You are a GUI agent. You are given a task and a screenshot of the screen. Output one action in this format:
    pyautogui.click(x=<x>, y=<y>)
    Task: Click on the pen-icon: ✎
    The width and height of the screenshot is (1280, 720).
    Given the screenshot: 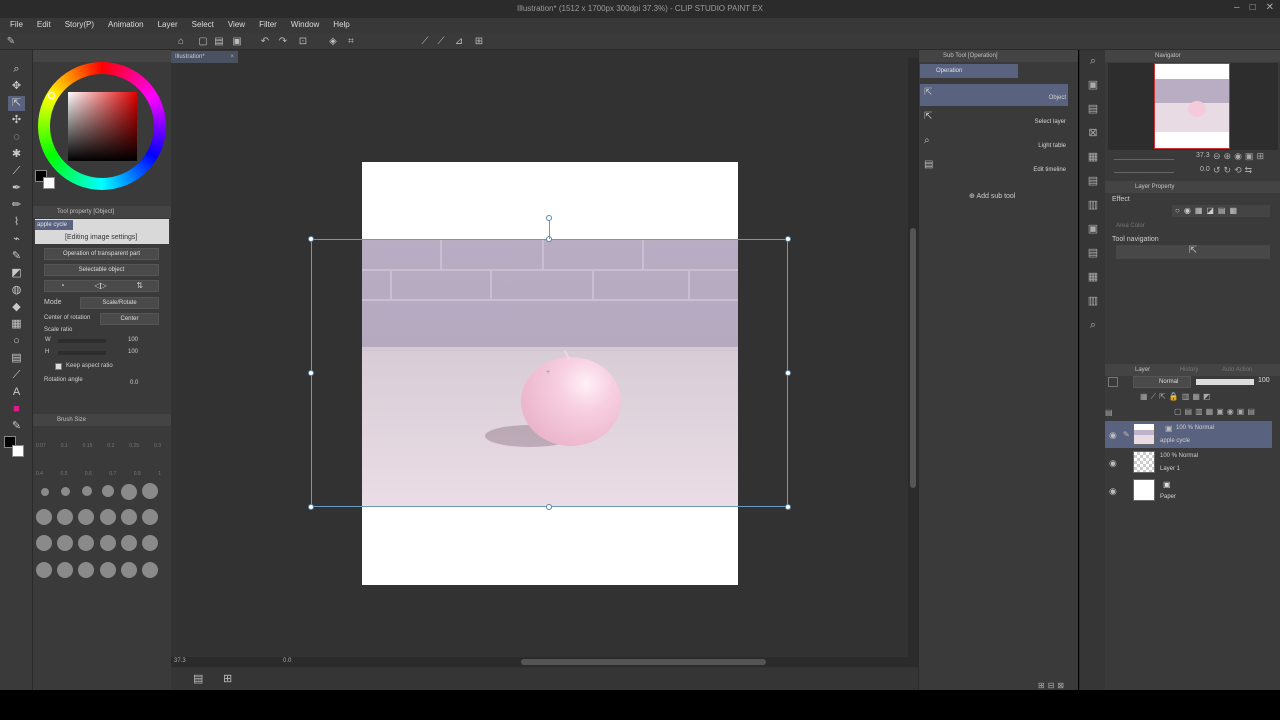 What is the action you would take?
    pyautogui.click(x=11, y=41)
    